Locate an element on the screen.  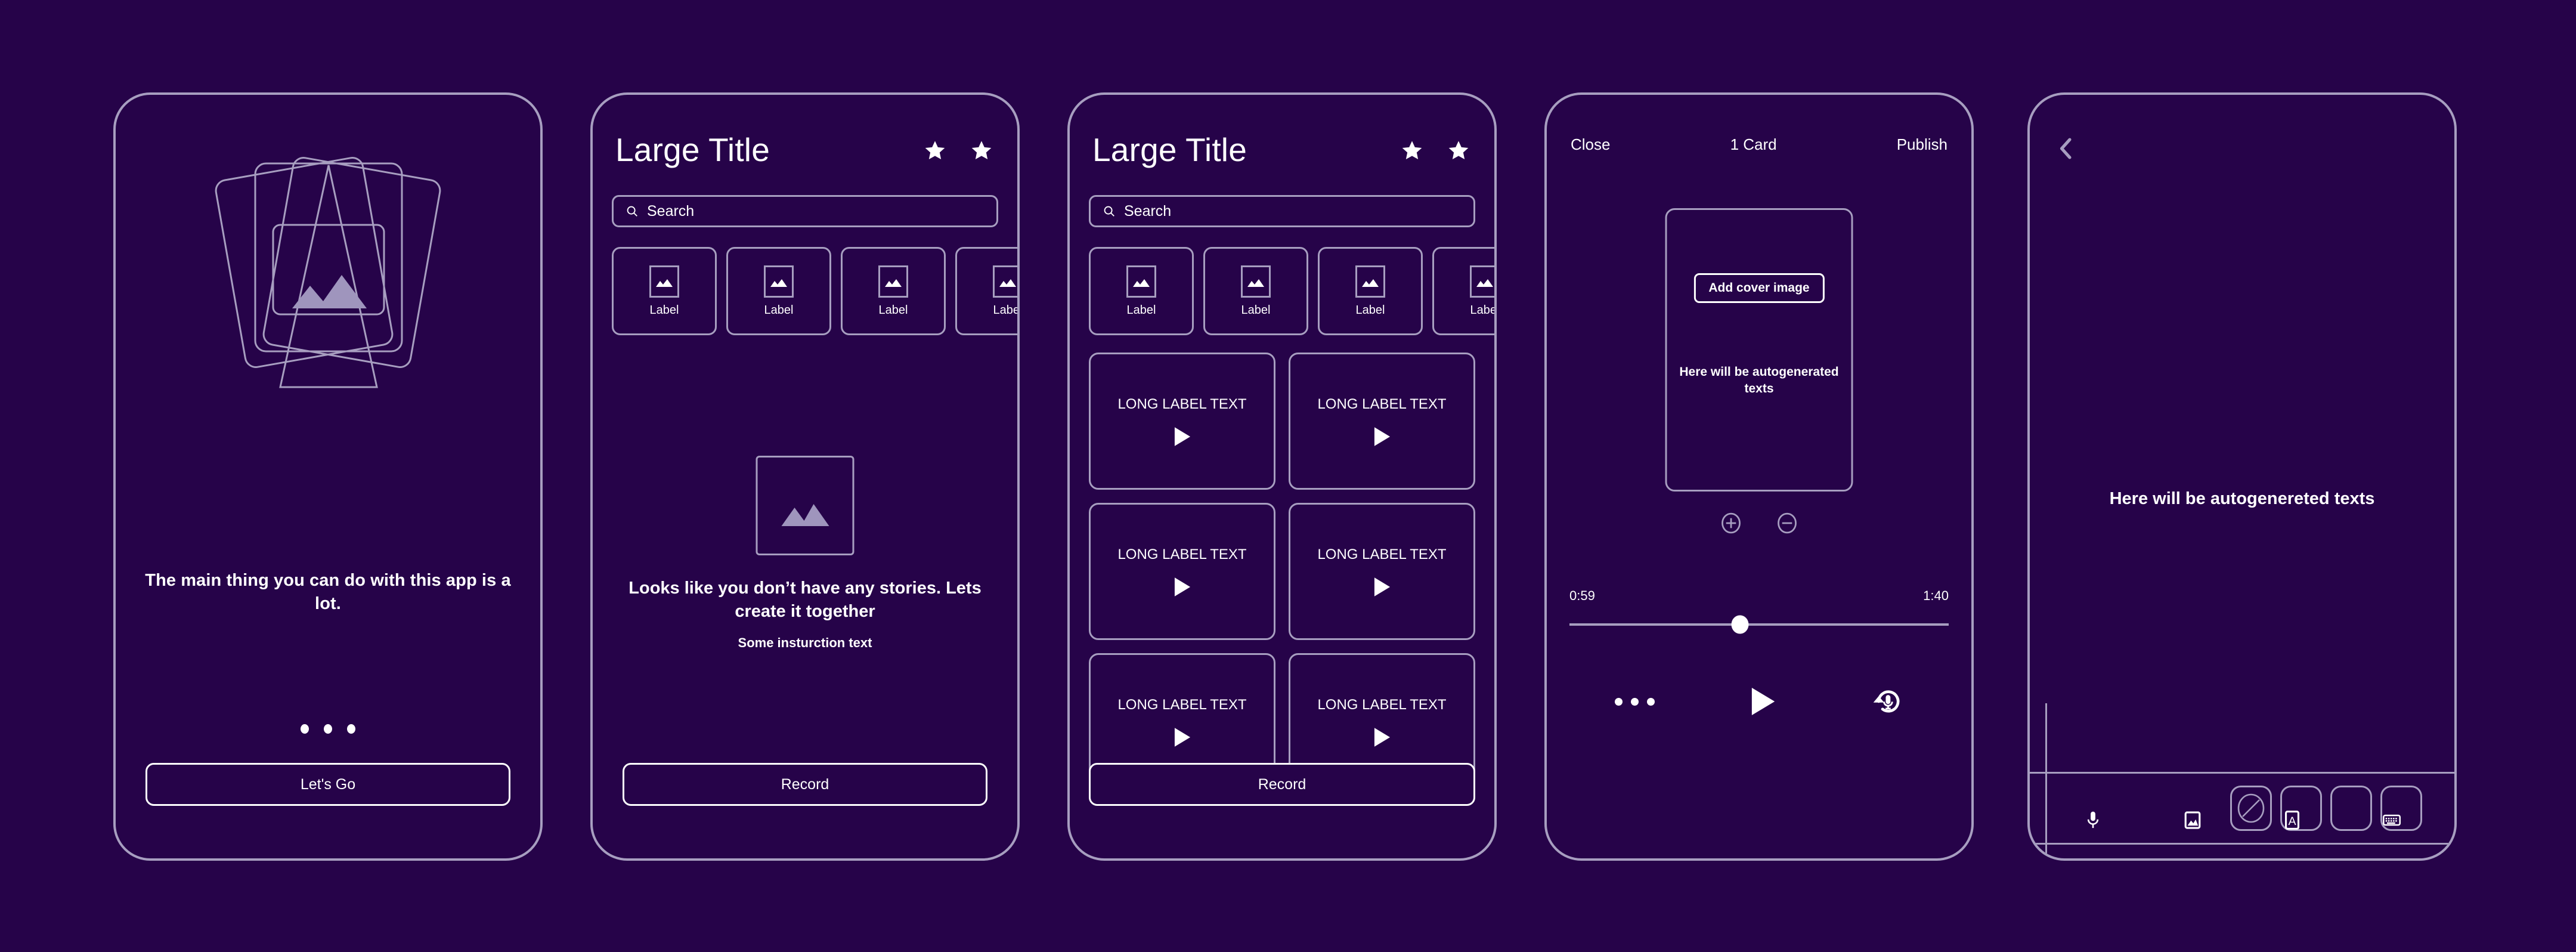
pager-dots is located at coordinates (328, 729).